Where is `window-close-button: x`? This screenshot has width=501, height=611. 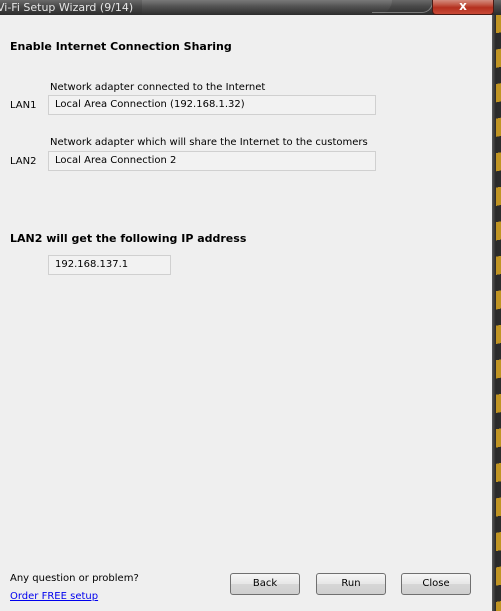
window-close-button: x is located at coordinates (463, 7).